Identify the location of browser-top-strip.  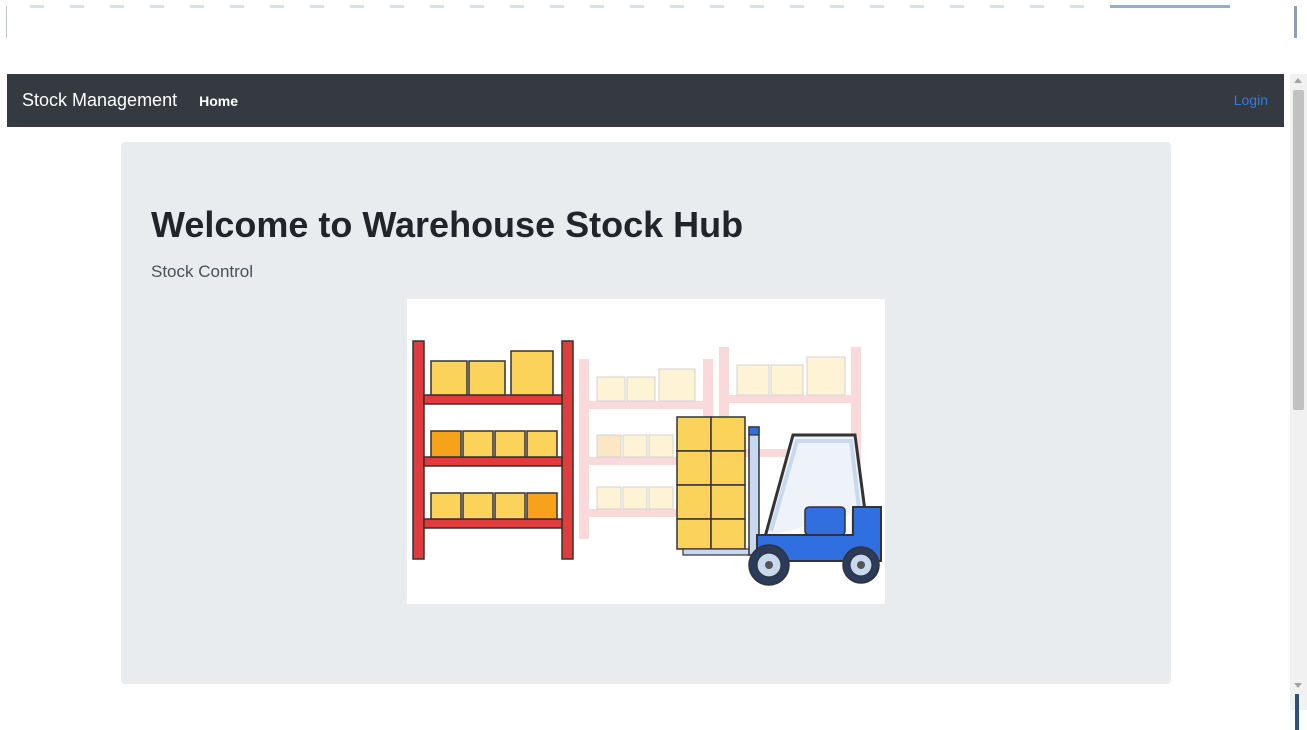
(653, 20).